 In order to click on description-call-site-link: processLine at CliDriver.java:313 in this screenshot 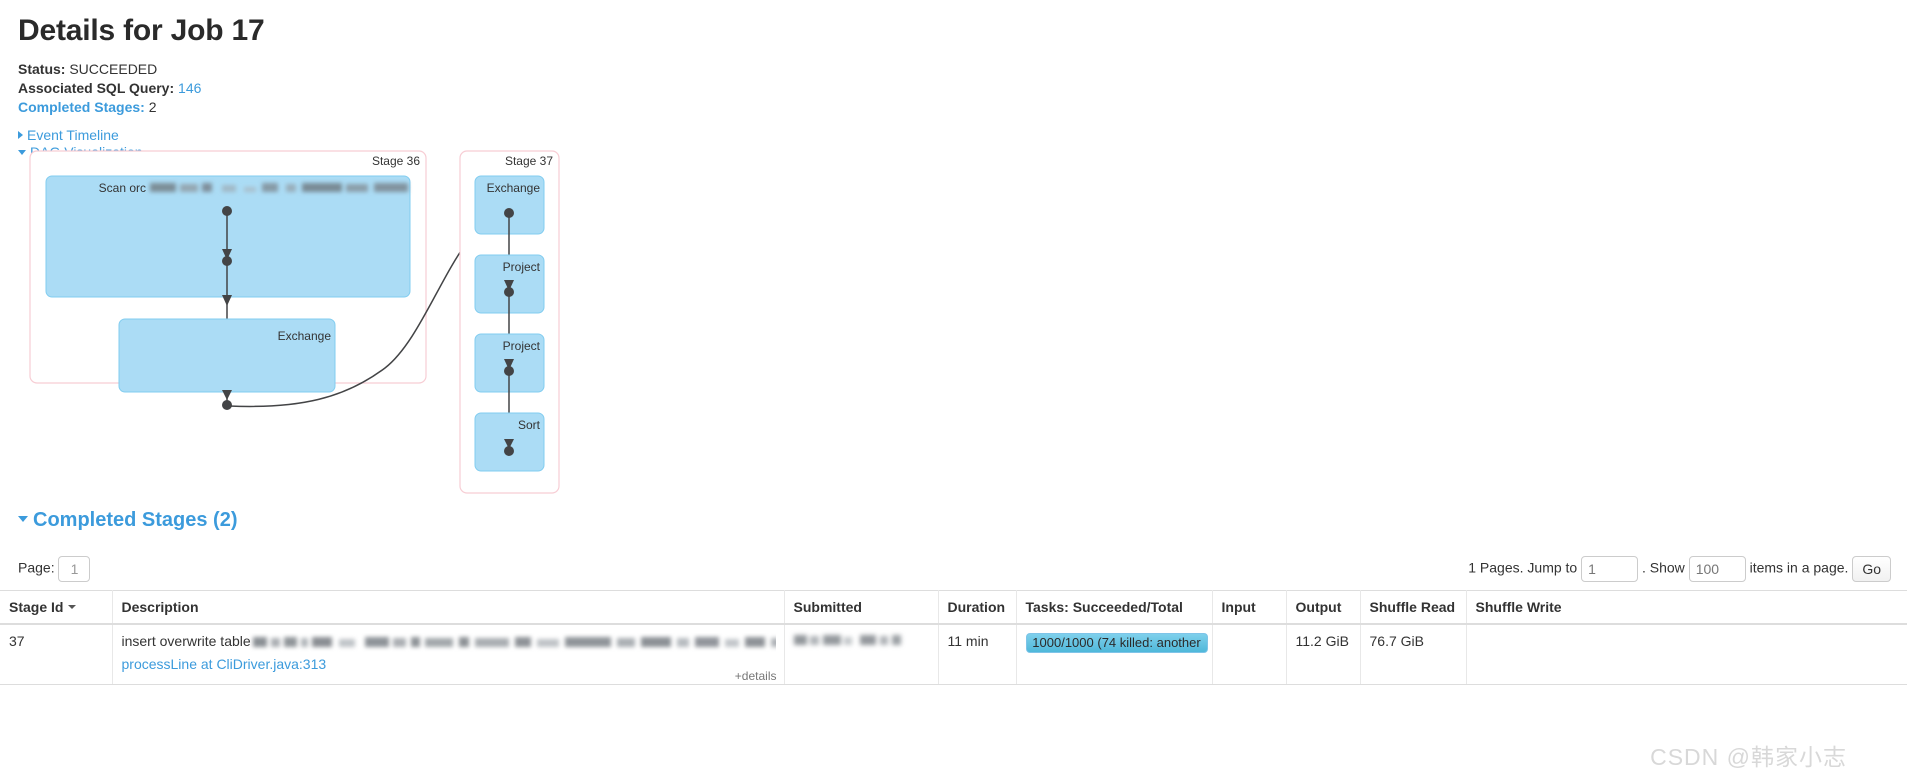, I will do `click(224, 664)`.